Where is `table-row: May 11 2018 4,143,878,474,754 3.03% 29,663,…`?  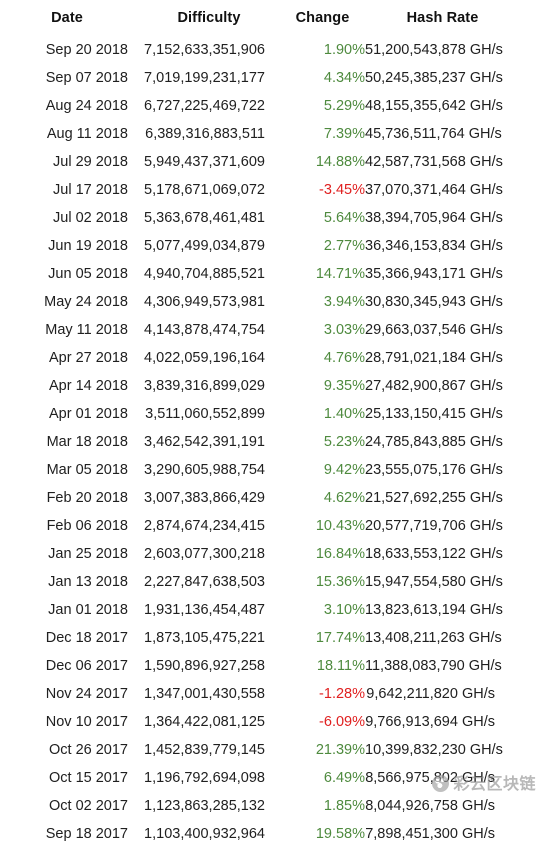 table-row: May 11 2018 4,143,878,474,754 3.03% 29,663,… is located at coordinates (271, 330).